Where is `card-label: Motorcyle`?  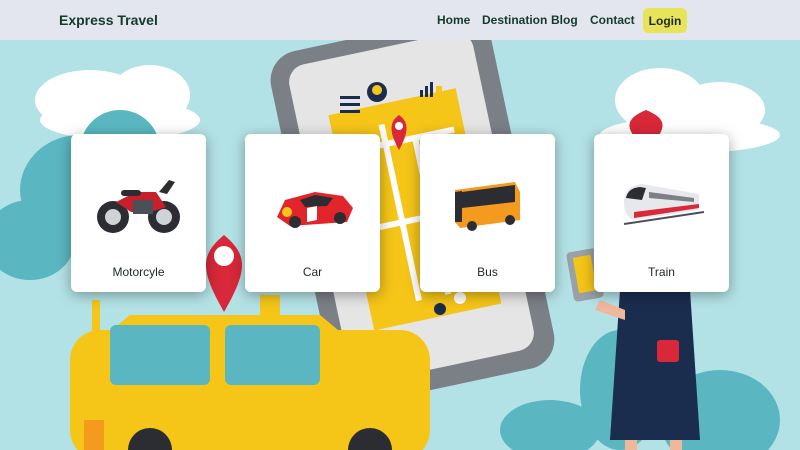
card-label: Motorcyle is located at coordinates (138, 272).